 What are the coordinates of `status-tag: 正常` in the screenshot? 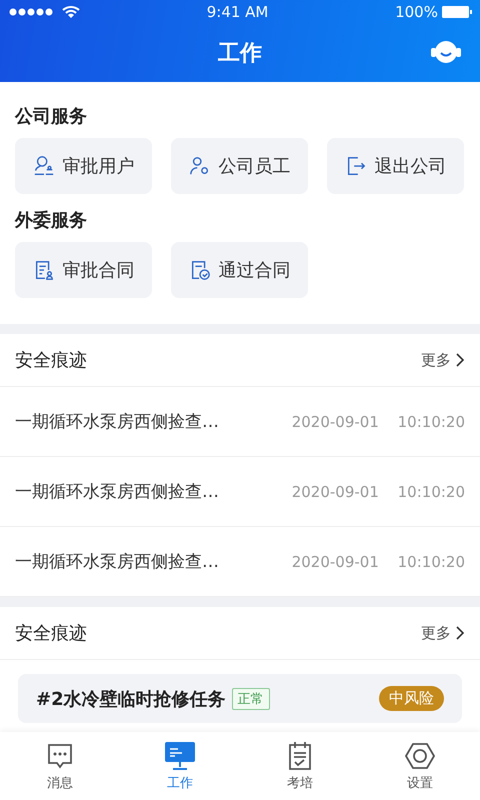 It's located at (251, 699).